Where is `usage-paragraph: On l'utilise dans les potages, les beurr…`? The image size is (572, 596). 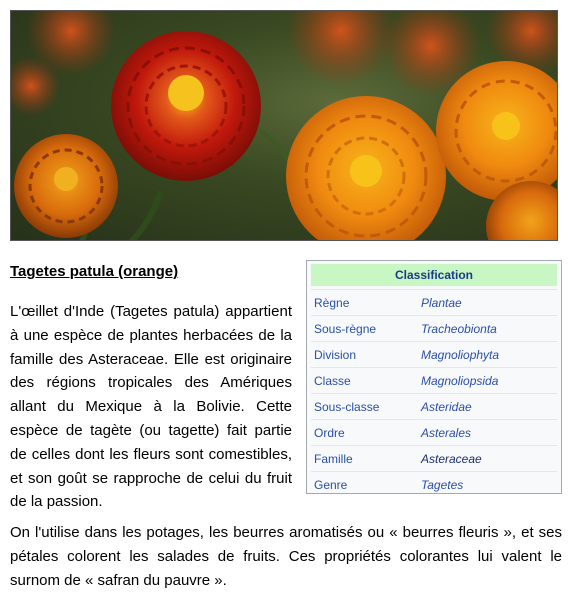
usage-paragraph: On l'utilise dans les potages, les beurr… is located at coordinates (286, 556).